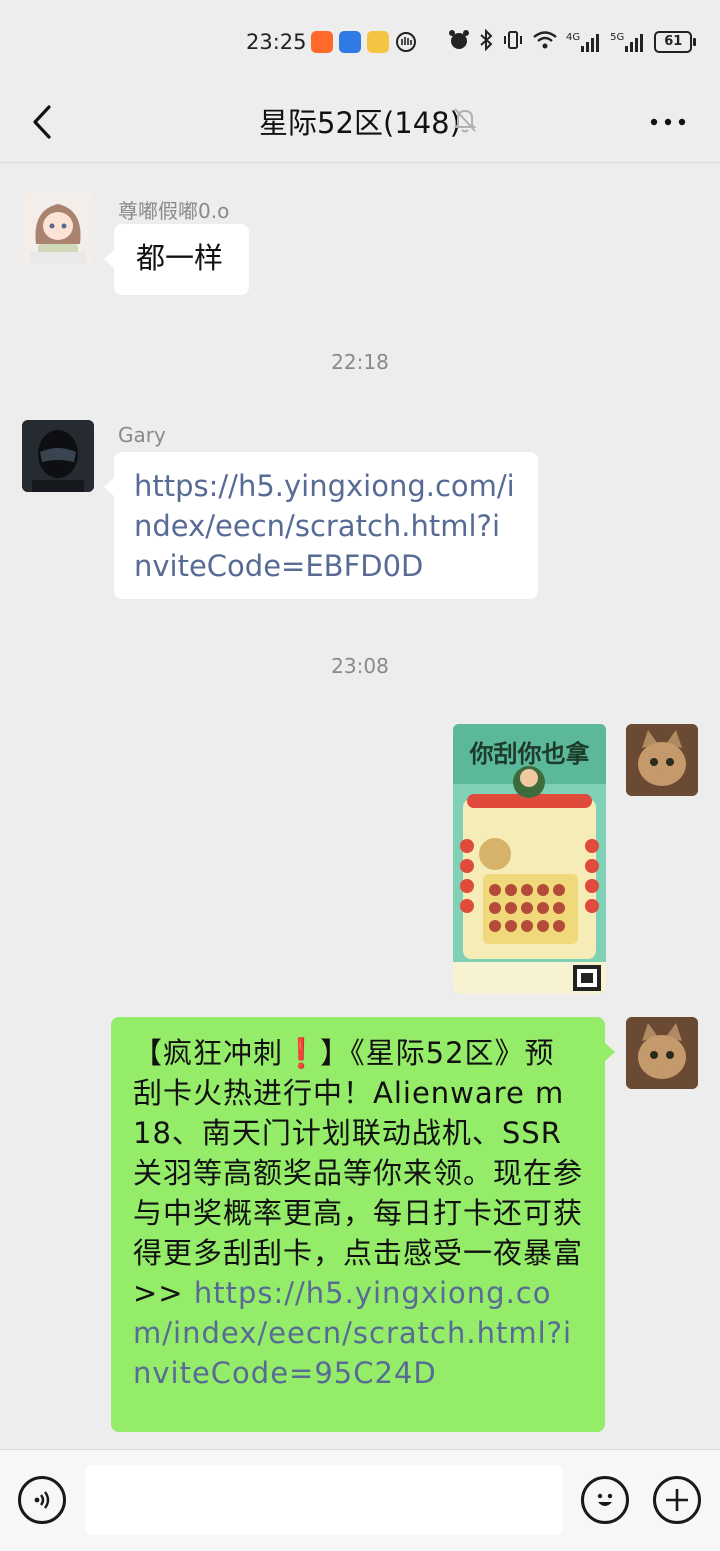 The width and height of the screenshot is (720, 1551). Describe the element at coordinates (378, 42) in the screenshot. I see `rabbit-app-icon` at that location.